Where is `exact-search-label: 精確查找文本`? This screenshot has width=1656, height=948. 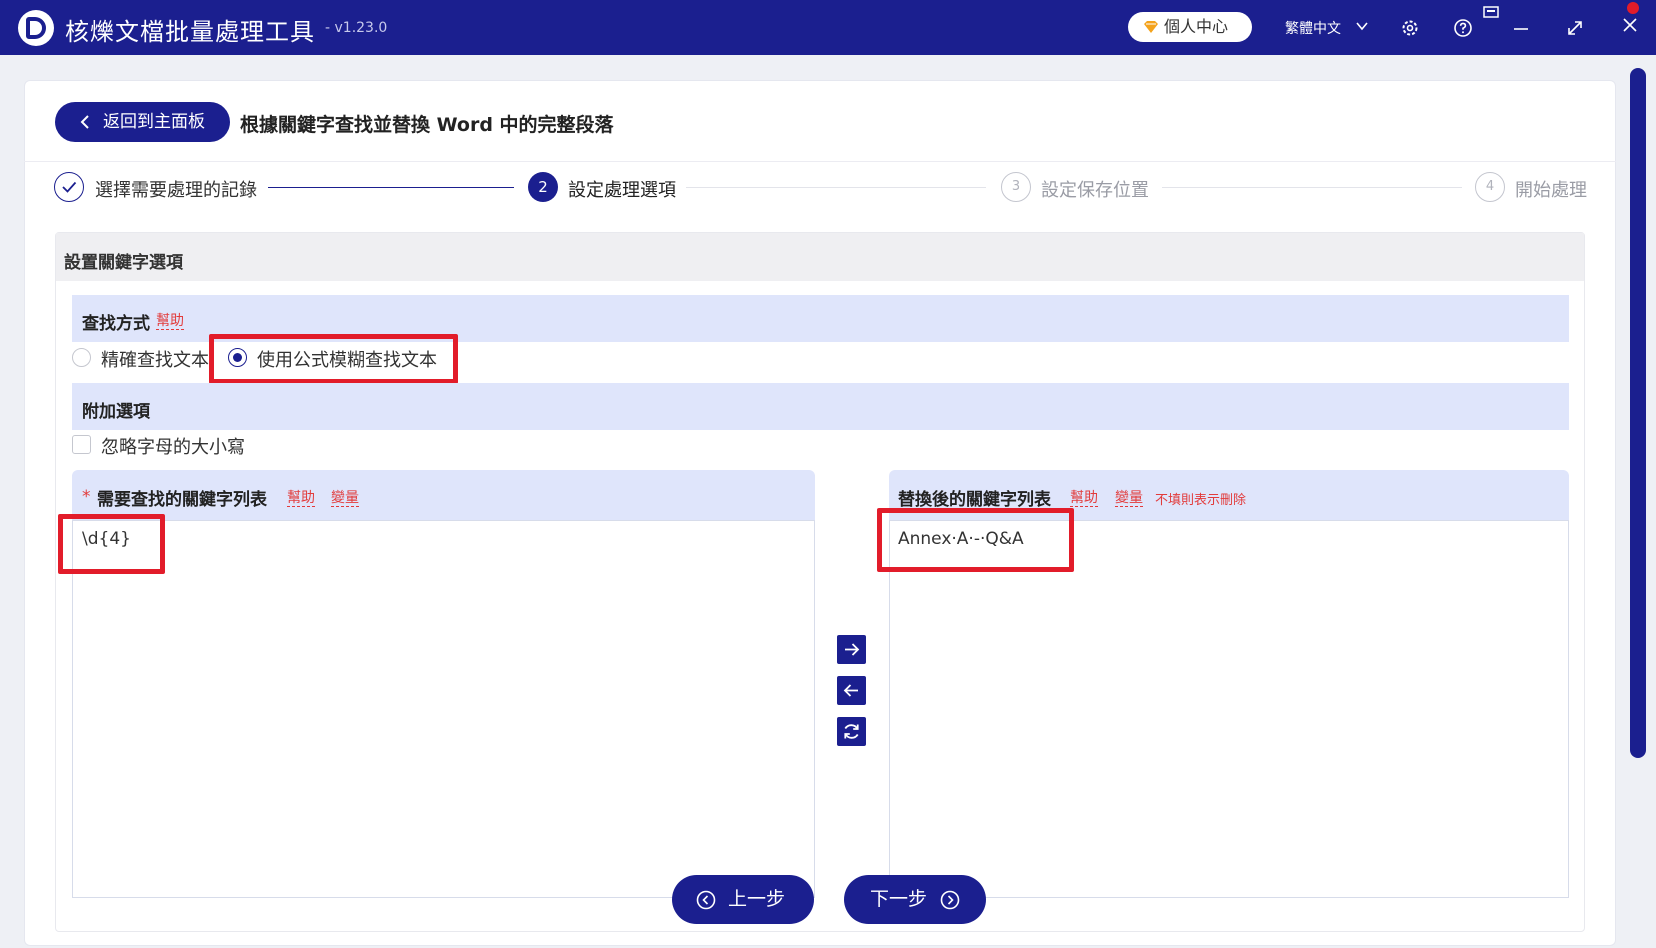 exact-search-label: 精確查找文本 is located at coordinates (155, 359).